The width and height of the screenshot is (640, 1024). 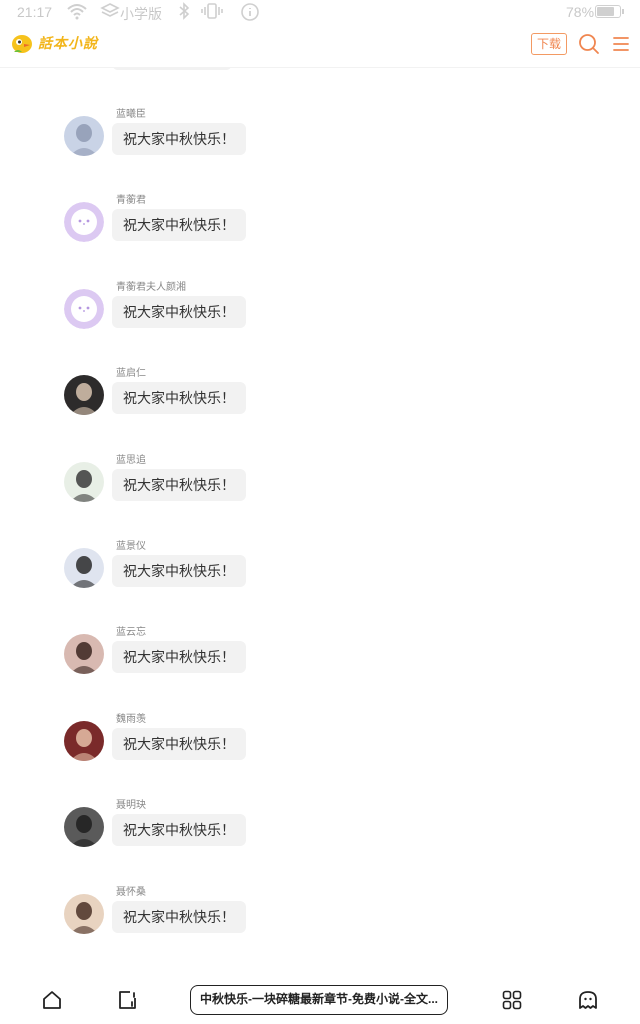 What do you see at coordinates (320, 46) in the screenshot?
I see `top-bar: 話本小說 下载` at bounding box center [320, 46].